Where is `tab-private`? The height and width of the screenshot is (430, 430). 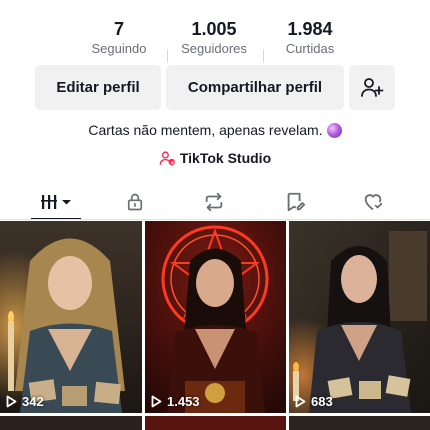 tab-private is located at coordinates (135, 201).